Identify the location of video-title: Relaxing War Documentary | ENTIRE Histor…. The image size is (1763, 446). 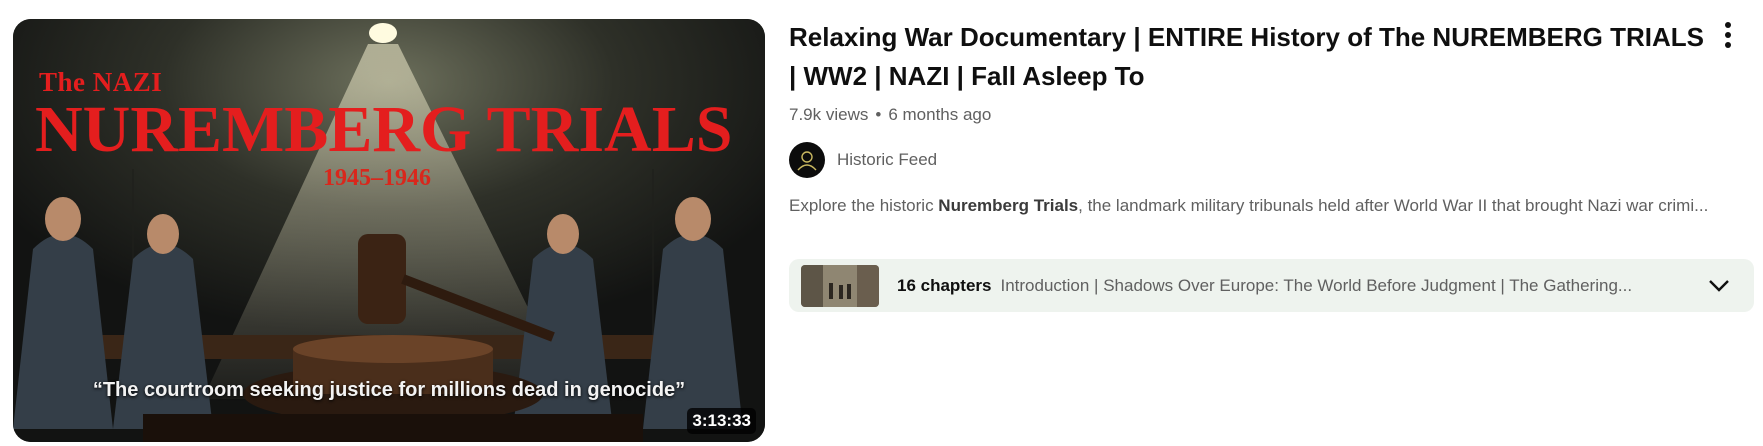
(1249, 57).